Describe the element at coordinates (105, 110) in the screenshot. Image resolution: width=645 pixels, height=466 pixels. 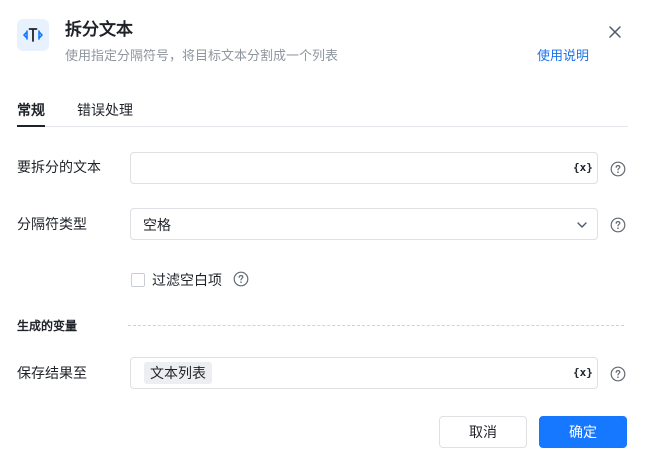
I see `tab-error-handling: 错误处理` at that location.